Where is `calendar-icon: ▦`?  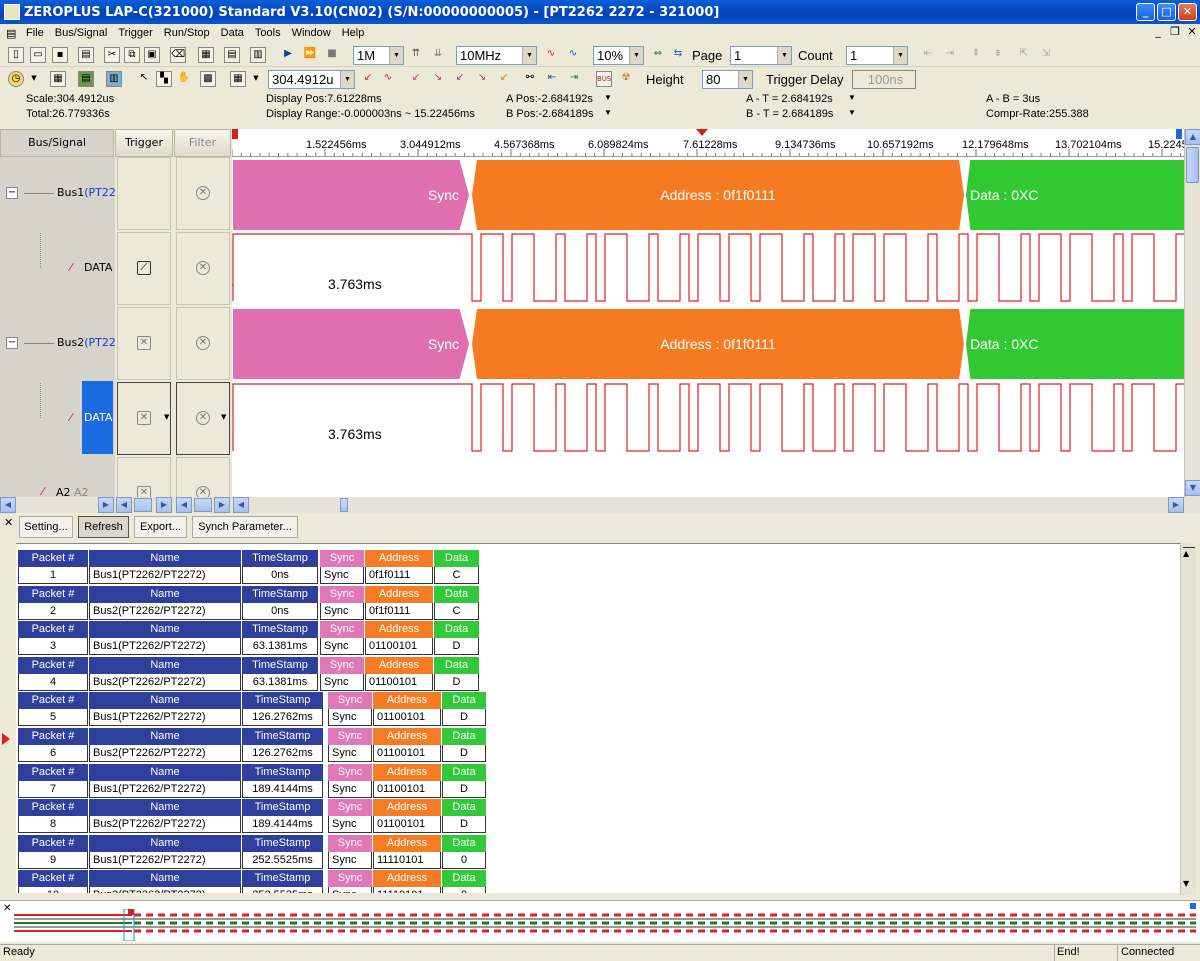
calendar-icon: ▦ is located at coordinates (206, 55).